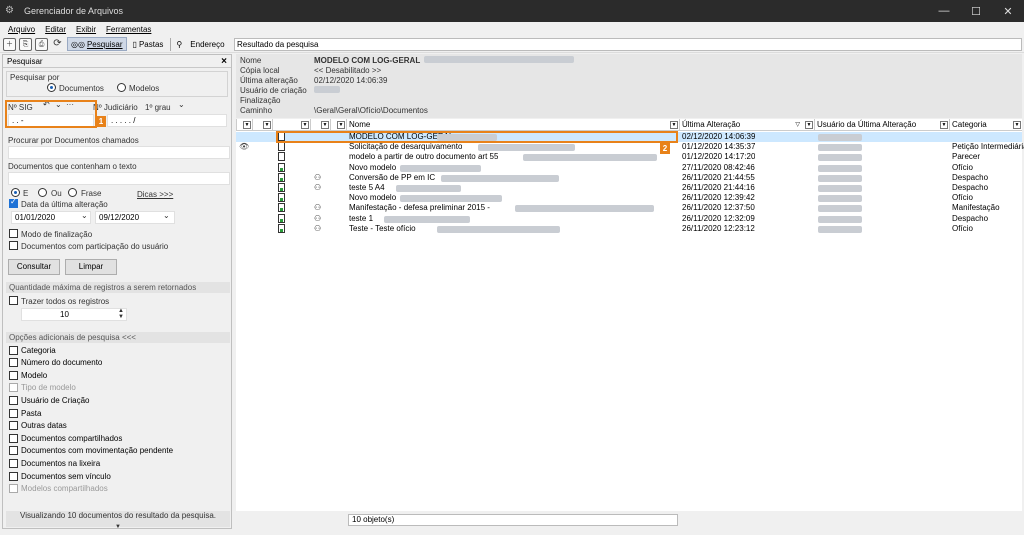 The width and height of the screenshot is (1024, 535). Describe the element at coordinates (13, 203) in the screenshot. I see `last-change-checkbox` at that location.